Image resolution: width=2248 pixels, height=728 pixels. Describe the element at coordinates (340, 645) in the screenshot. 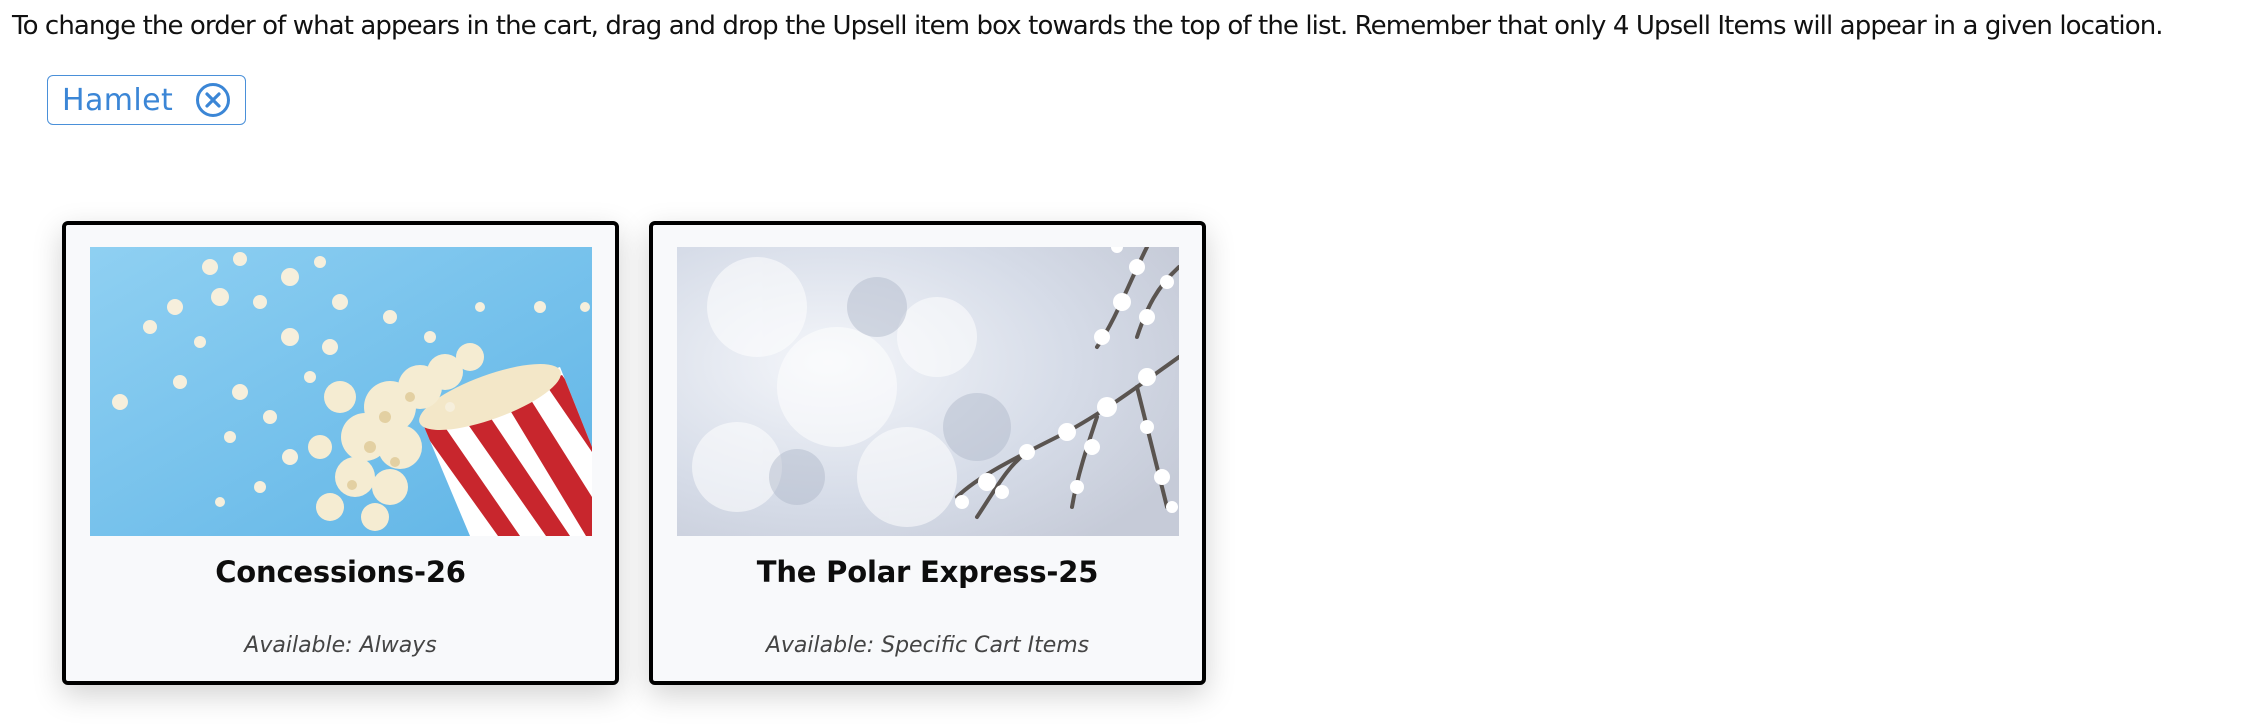

I see `upsell-item-availability: Available: Always` at that location.